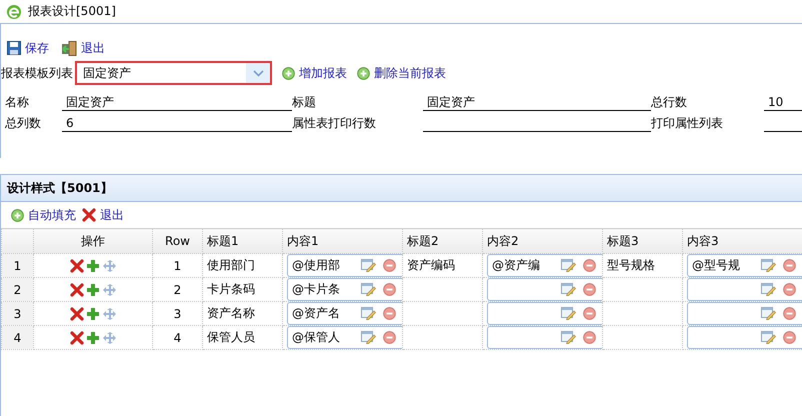 This screenshot has width=802, height=416. I want to click on content-field: @使用部, so click(344, 265).